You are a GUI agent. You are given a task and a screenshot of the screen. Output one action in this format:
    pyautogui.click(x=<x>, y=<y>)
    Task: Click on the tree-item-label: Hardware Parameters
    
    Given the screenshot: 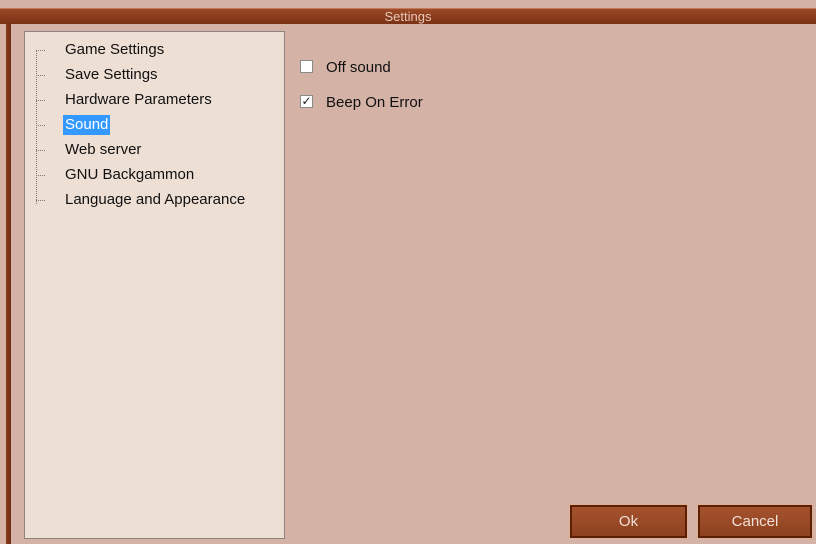 What is the action you would take?
    pyautogui.click(x=138, y=99)
    